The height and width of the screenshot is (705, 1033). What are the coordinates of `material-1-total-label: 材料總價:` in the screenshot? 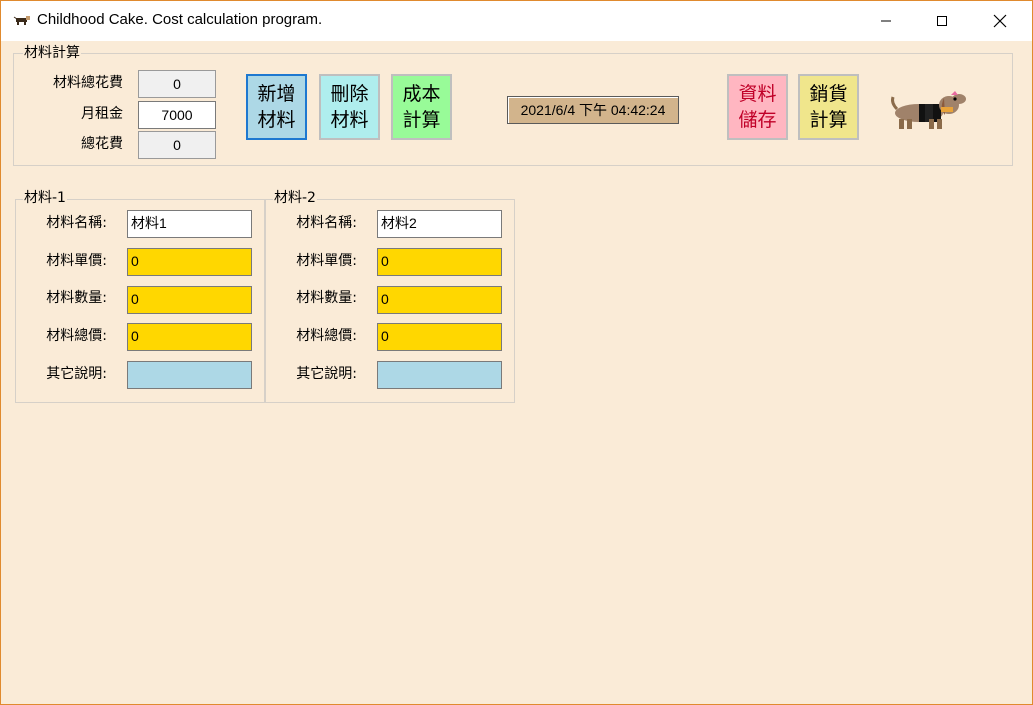 It's located at (76, 336).